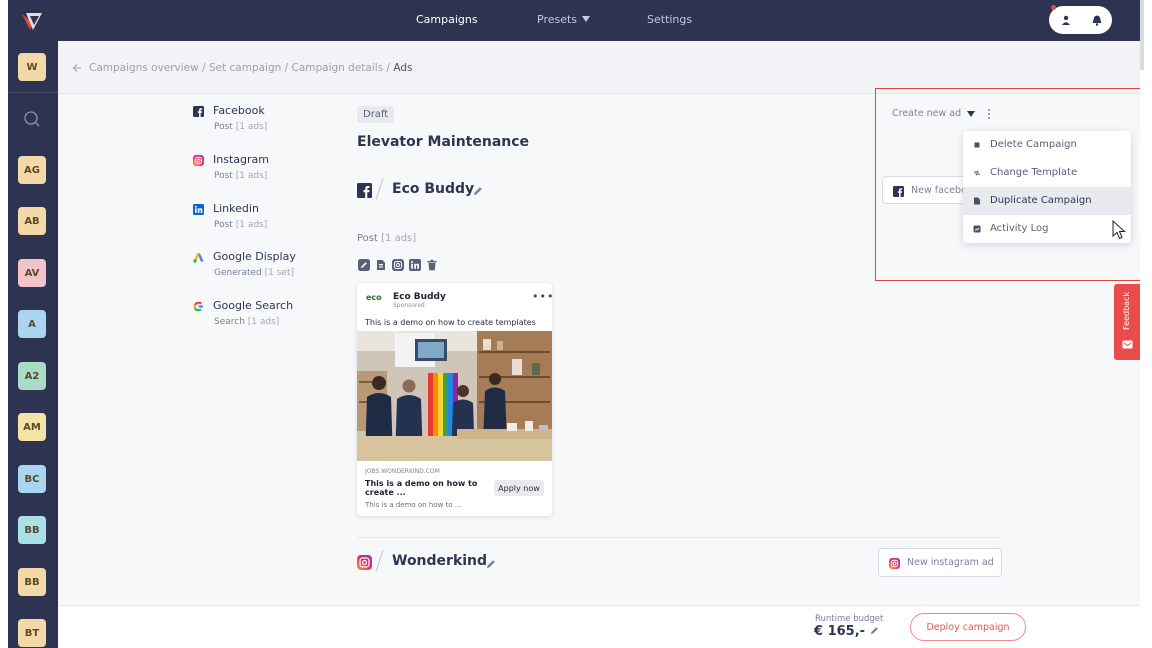 The width and height of the screenshot is (1152, 648). Describe the element at coordinates (254, 256) in the screenshot. I see `channel-name: Google Display` at that location.